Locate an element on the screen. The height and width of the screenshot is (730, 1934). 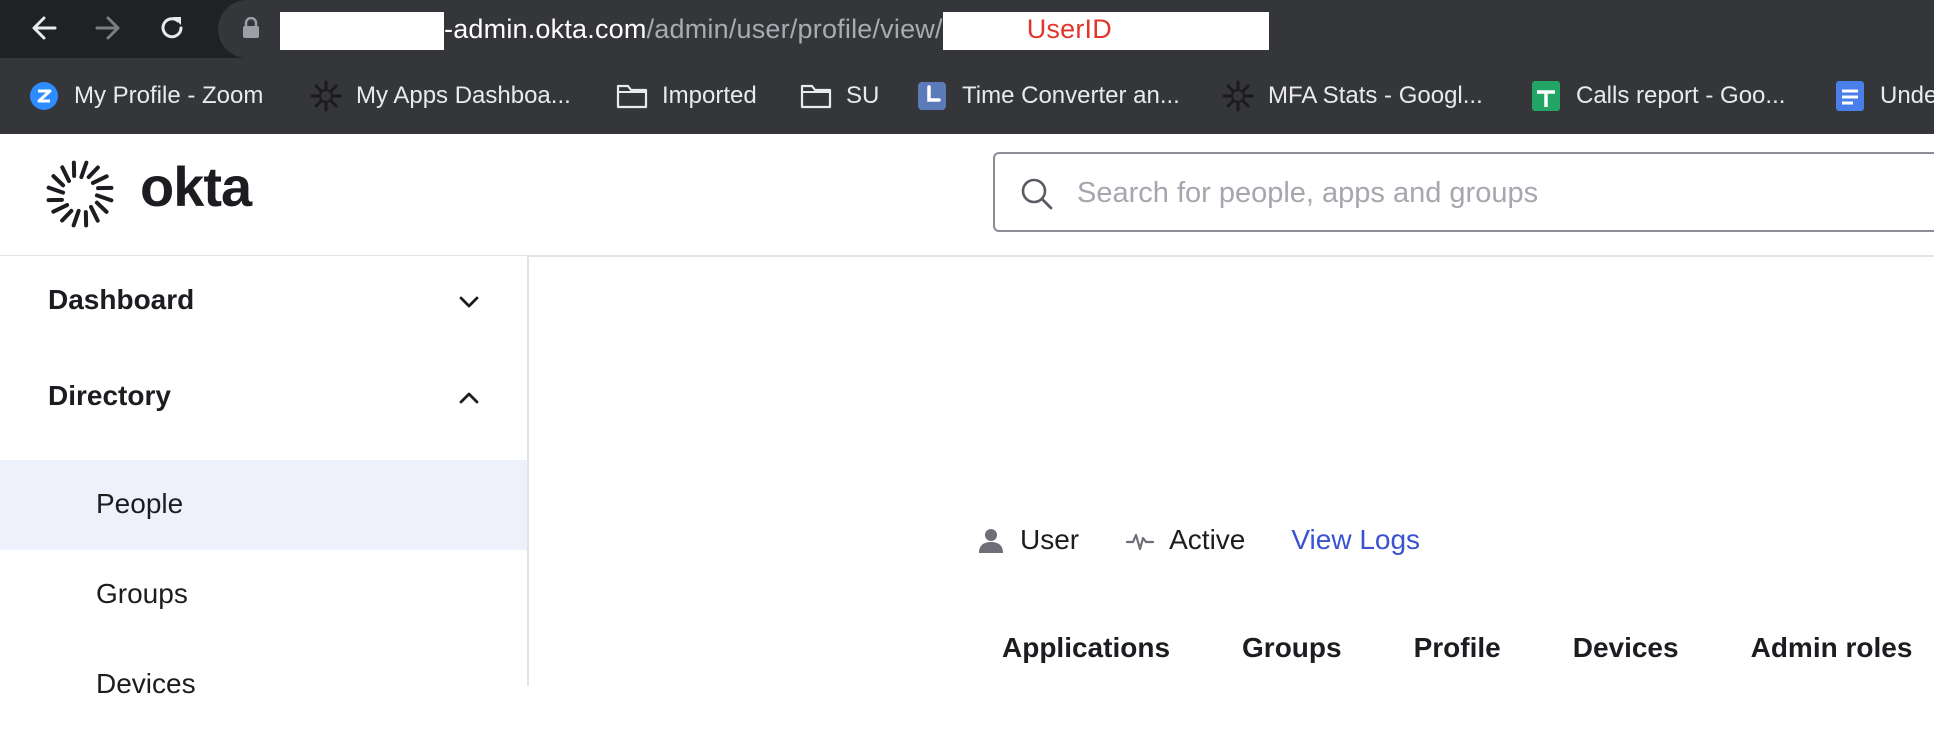
forward-button is located at coordinates (108, 28).